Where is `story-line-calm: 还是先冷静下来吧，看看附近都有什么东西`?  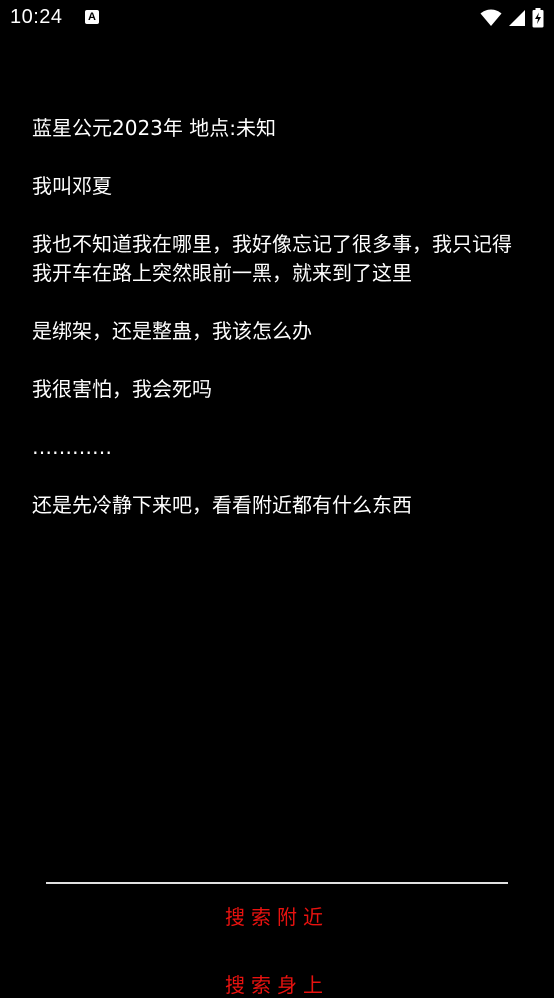 story-line-calm: 还是先冷静下来吧，看看附近都有什么东西 is located at coordinates (222, 505).